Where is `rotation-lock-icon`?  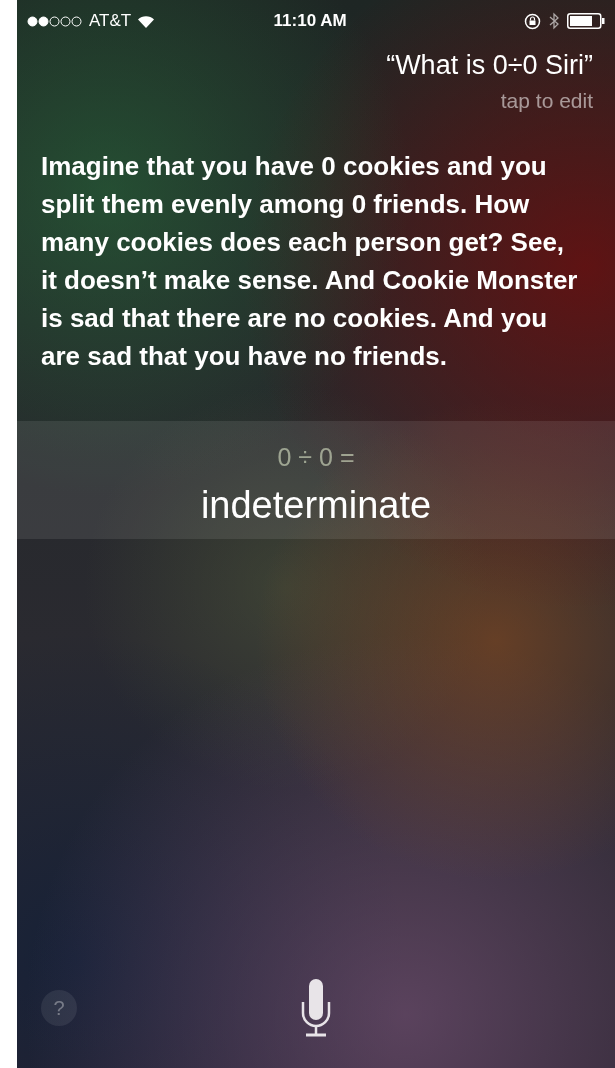 rotation-lock-icon is located at coordinates (532, 21).